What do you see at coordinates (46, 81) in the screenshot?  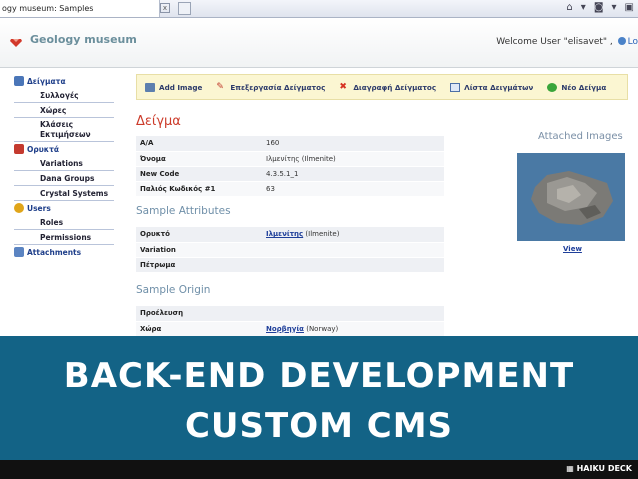 I see `sidebar-group-label: Δείγματα` at bounding box center [46, 81].